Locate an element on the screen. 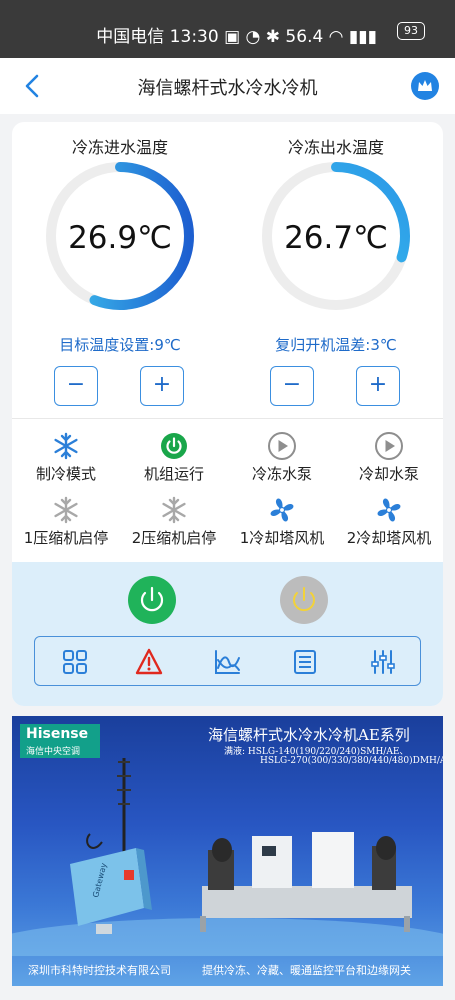  target-temp-plus-button: + is located at coordinates (162, 386).